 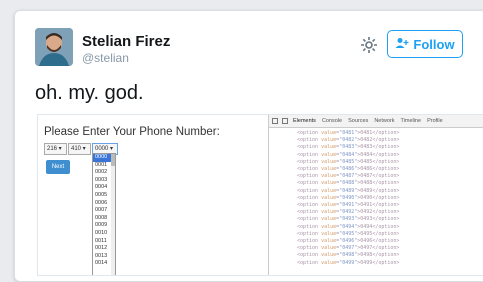 I want to click on option-value: 0487, so click(x=348, y=176).